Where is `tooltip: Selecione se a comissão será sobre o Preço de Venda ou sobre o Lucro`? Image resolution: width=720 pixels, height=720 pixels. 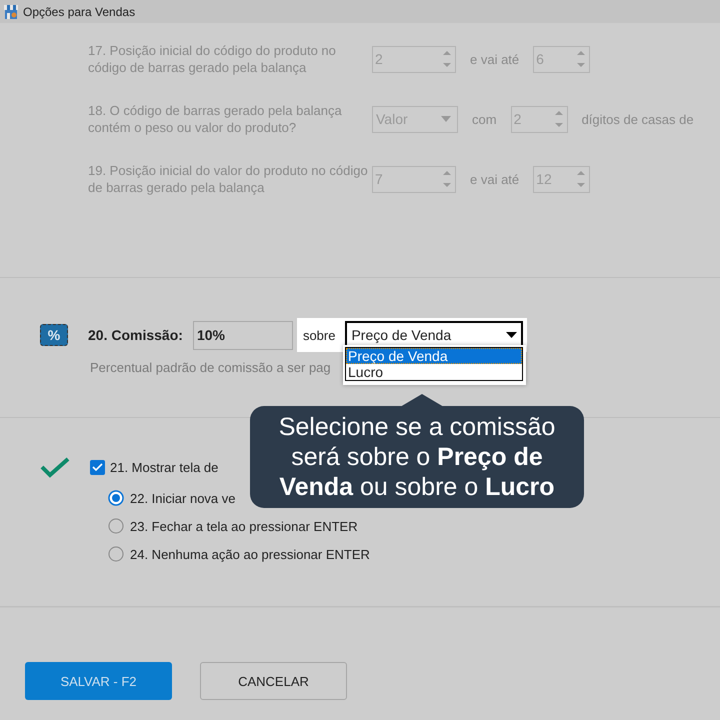
tooltip: Selecione se a comissão será sobre o Preço de Venda ou sobre o Lucro is located at coordinates (417, 457).